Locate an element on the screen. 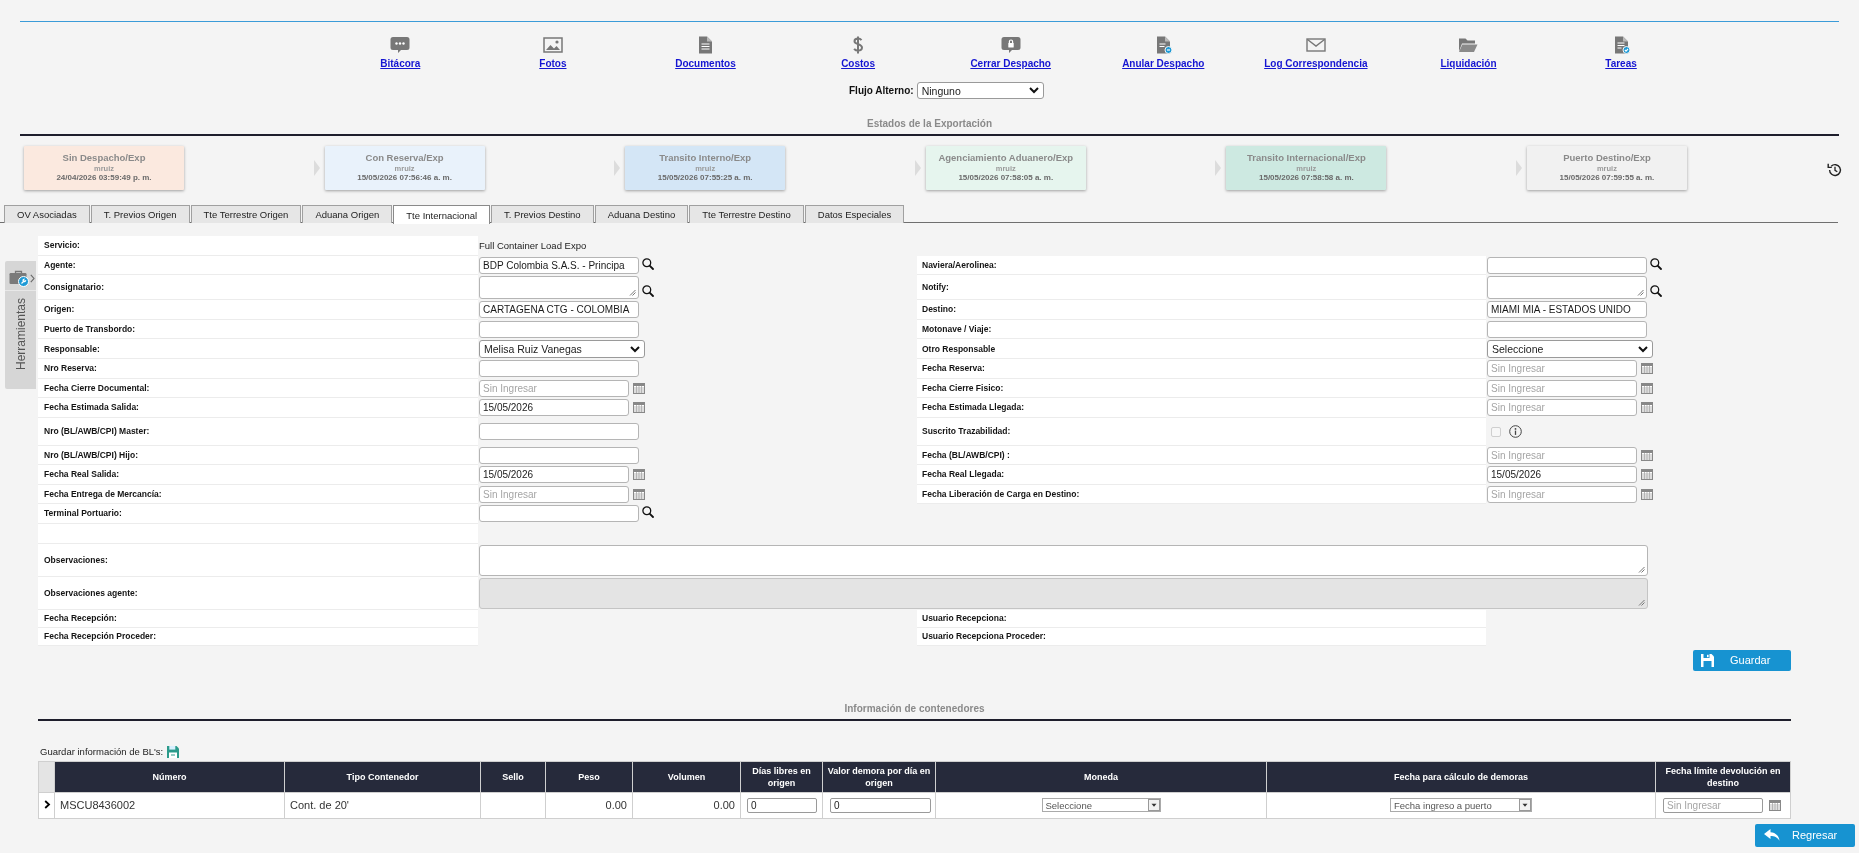 The image size is (1859, 853). column-header: Fecha para cálculo de demoras is located at coordinates (1461, 776).